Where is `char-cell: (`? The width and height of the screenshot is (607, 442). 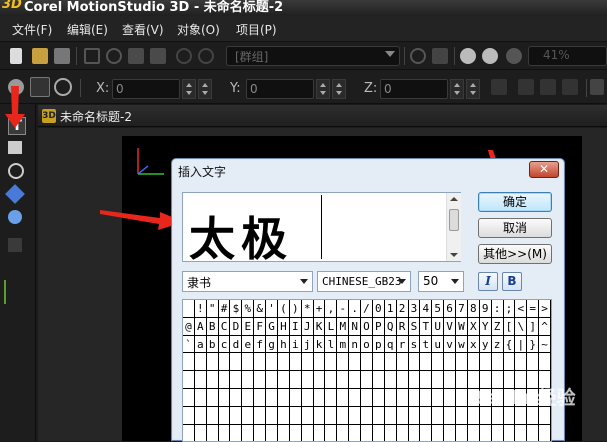
char-cell: ( is located at coordinates (283, 309).